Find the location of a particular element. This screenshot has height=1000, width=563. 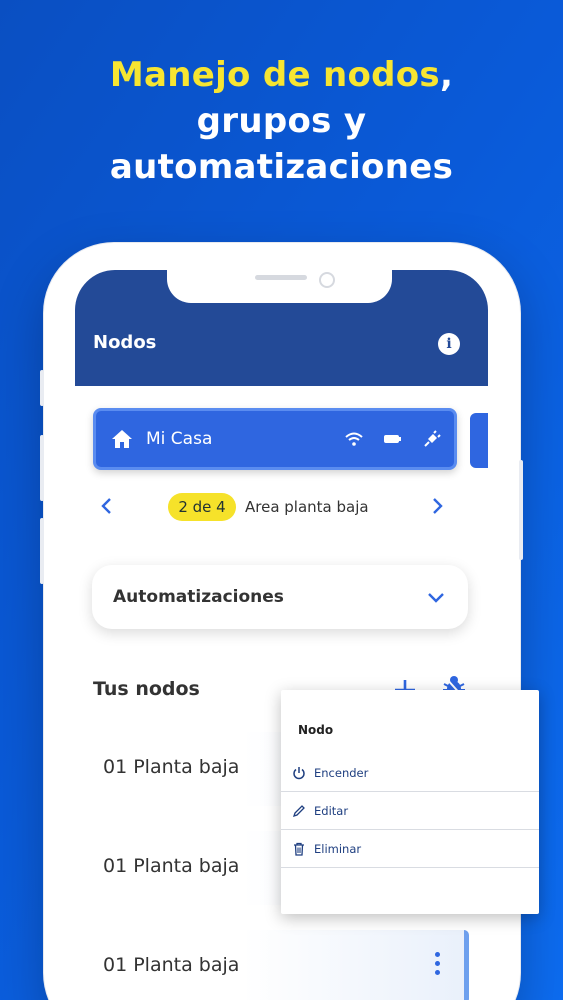

plug-icon is located at coordinates (432, 438).